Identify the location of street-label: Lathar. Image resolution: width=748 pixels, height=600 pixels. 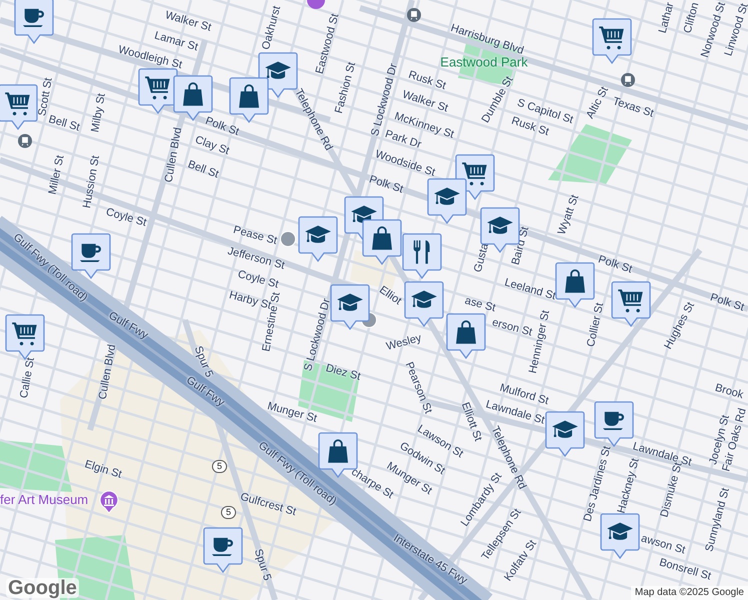
(667, 18).